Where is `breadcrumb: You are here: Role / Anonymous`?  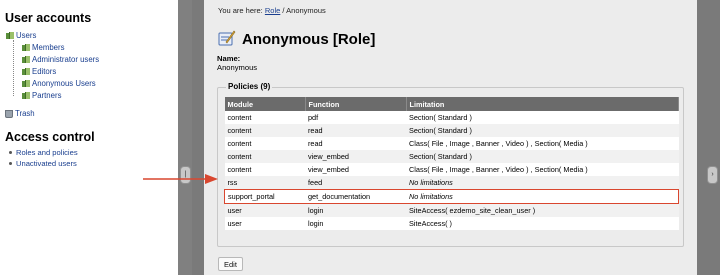 breadcrumb: You are here: Role / Anonymous is located at coordinates (272, 10).